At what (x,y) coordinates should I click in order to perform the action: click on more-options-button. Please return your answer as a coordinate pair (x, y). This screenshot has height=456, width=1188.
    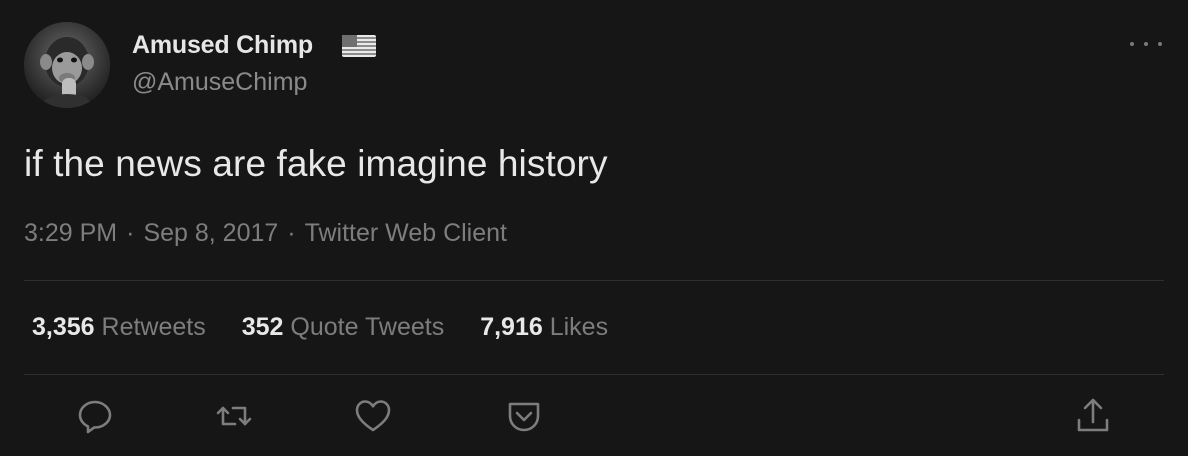
    Looking at the image, I should click on (1146, 44).